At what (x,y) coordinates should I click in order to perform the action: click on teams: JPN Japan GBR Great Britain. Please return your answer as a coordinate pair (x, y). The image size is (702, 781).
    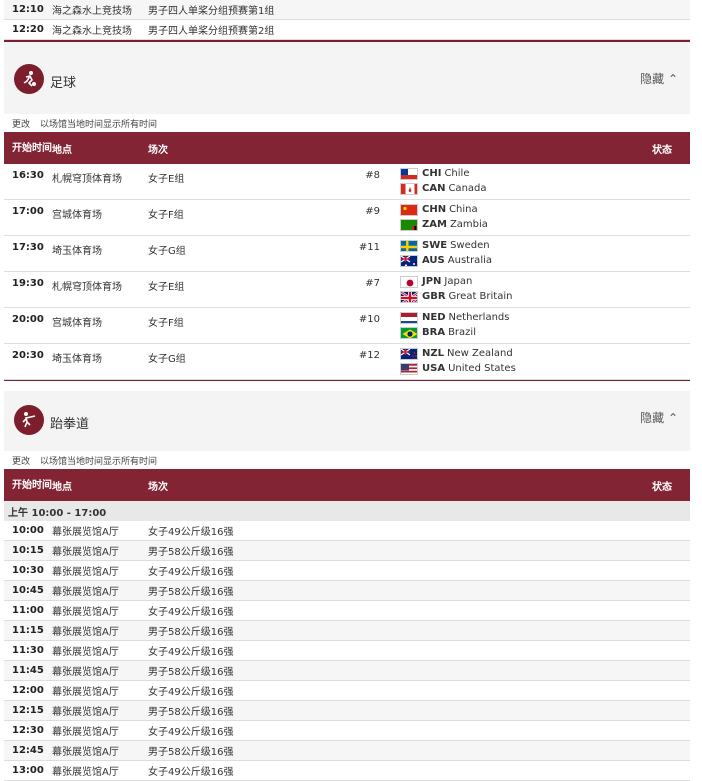
    Looking at the image, I should click on (456, 289).